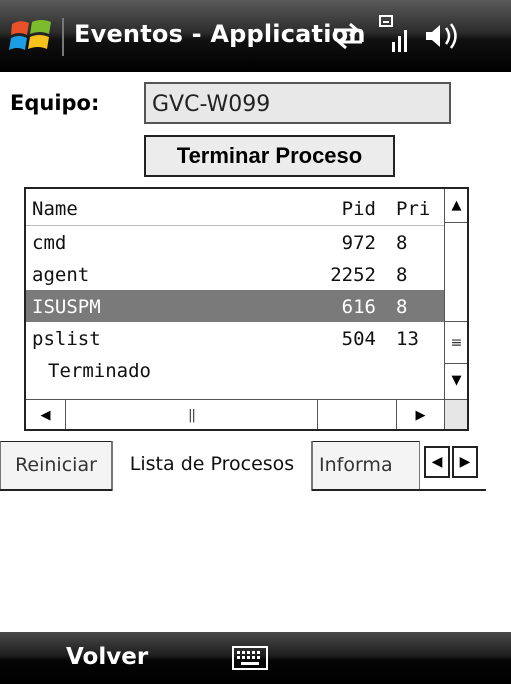 The image size is (511, 684). Describe the element at coordinates (235, 370) in the screenshot. I see `status-row: Terminado` at that location.